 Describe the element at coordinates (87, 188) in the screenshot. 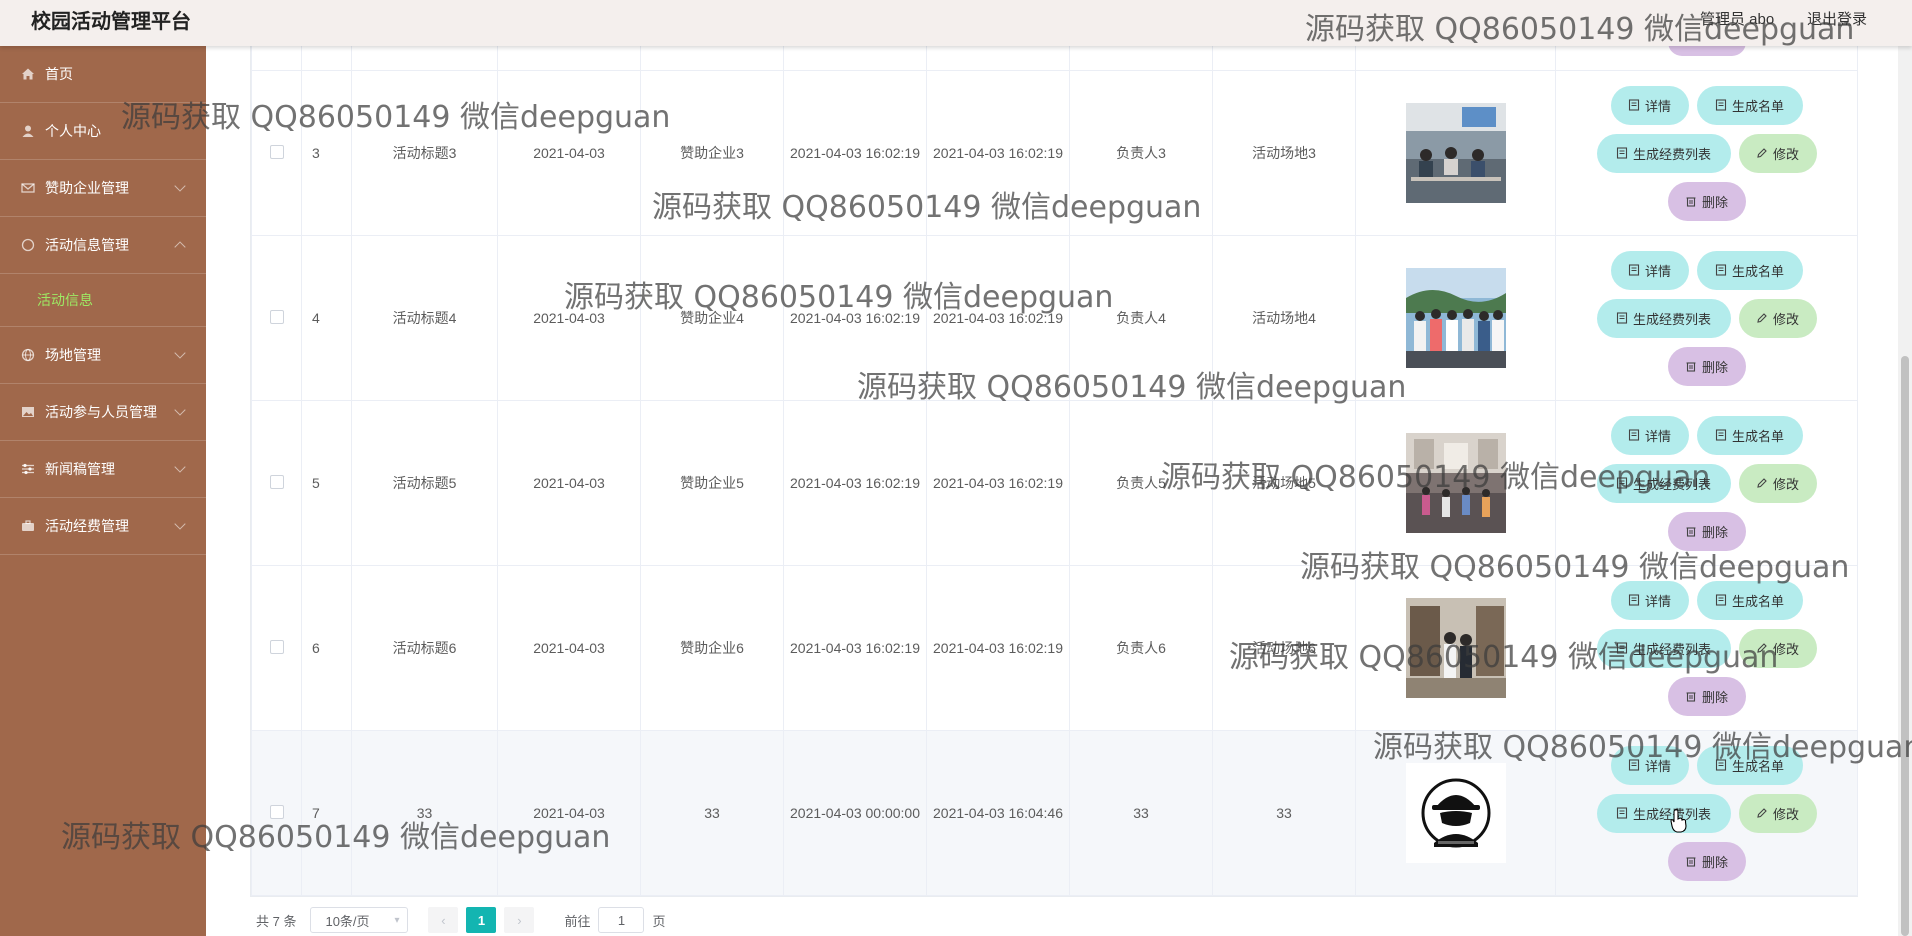

I see `sidebar-item-label: 赞助企业管理` at that location.